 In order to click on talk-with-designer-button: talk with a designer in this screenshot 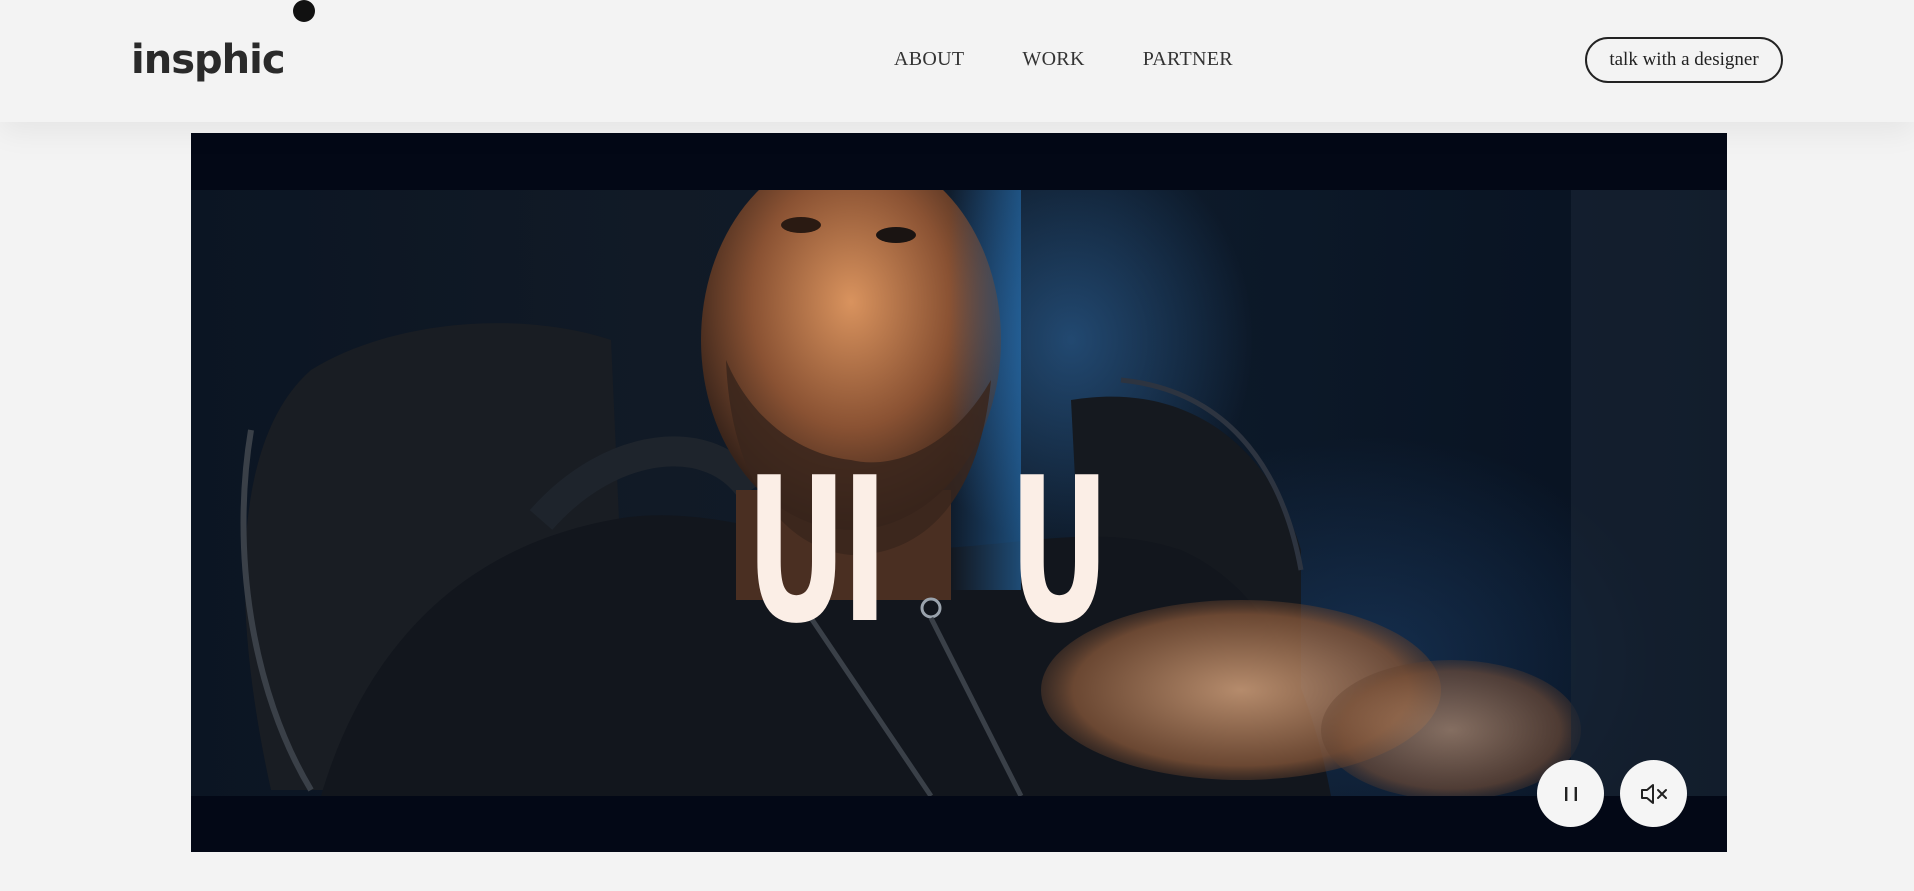, I will do `click(1684, 60)`.